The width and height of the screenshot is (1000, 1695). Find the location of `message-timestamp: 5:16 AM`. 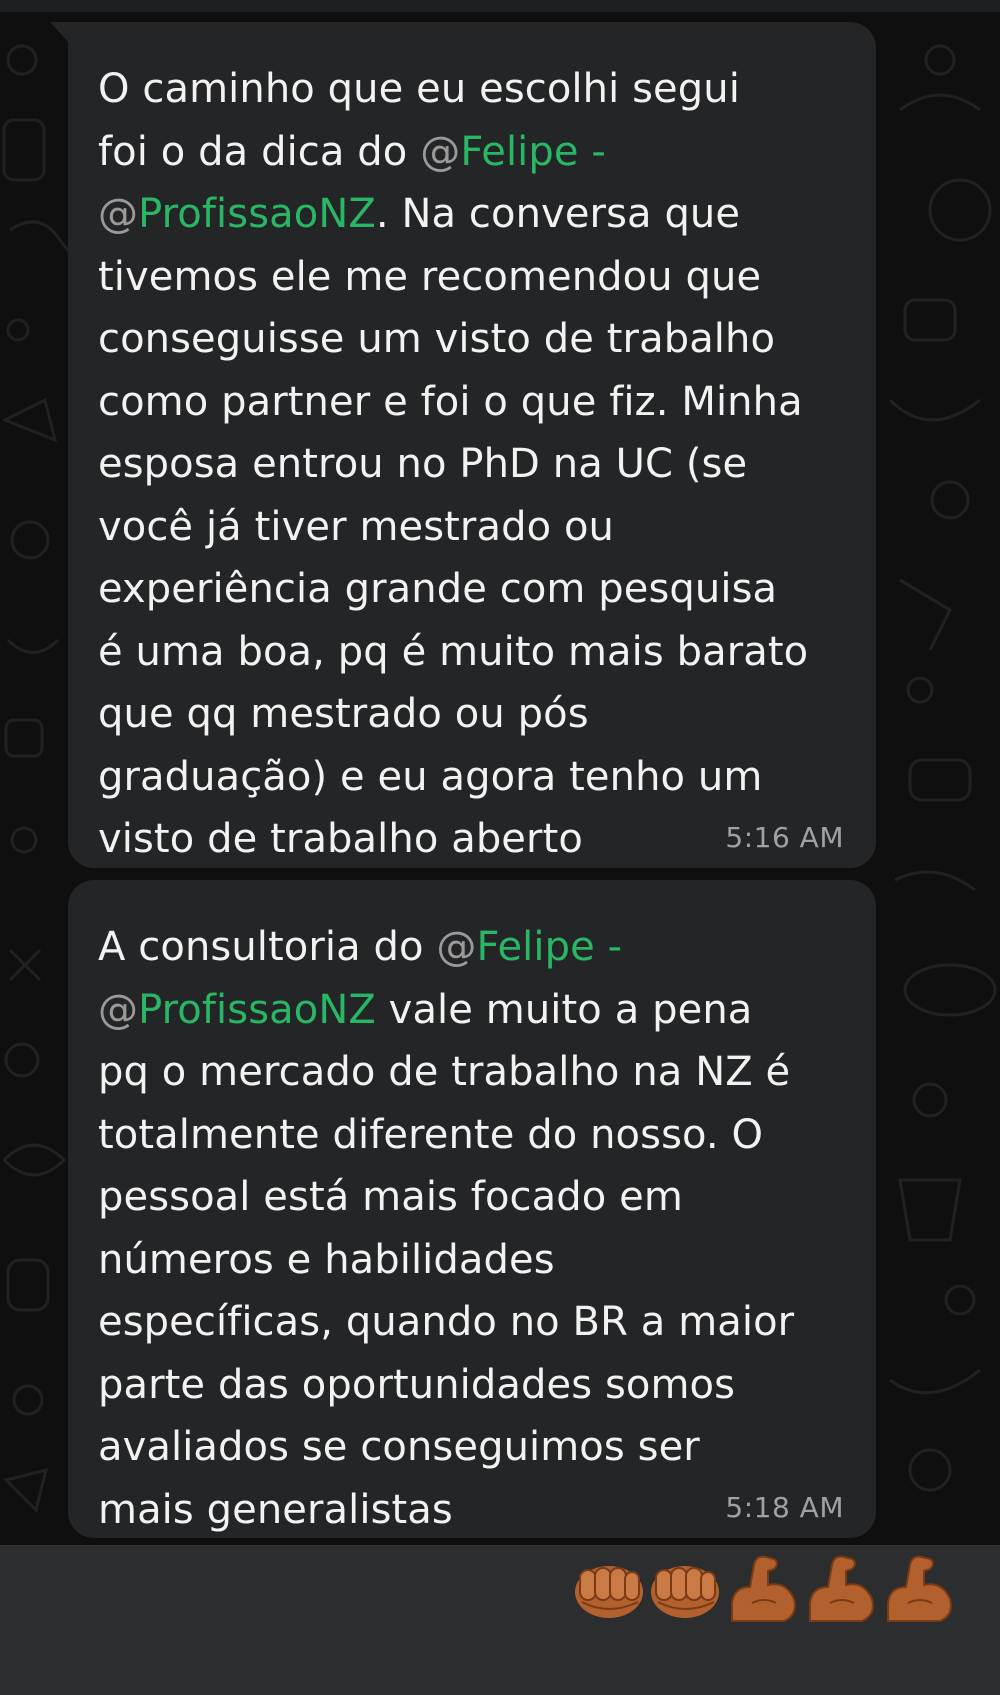

message-timestamp: 5:16 AM is located at coordinates (784, 837).